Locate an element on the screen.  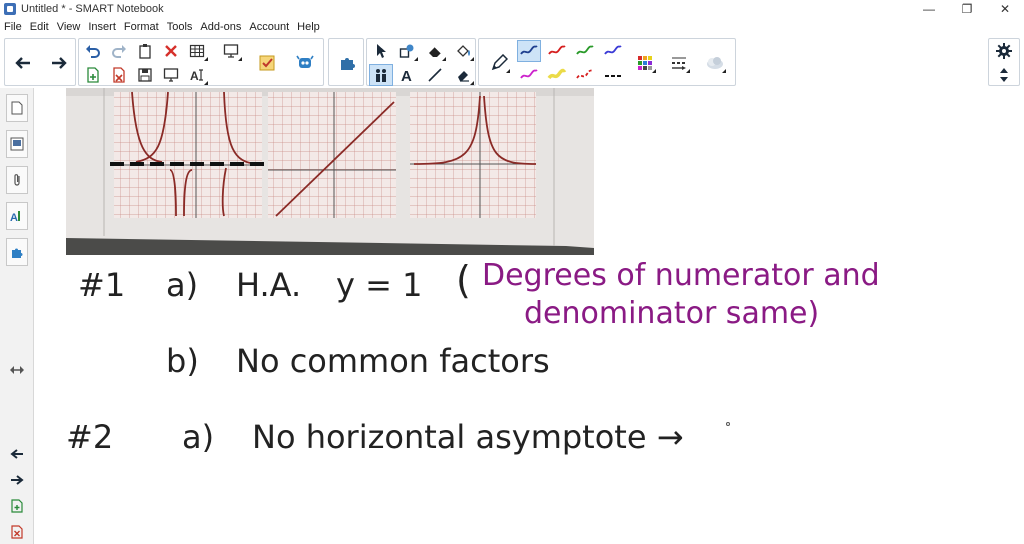
svg-text: A is located at coordinates (406, 75).